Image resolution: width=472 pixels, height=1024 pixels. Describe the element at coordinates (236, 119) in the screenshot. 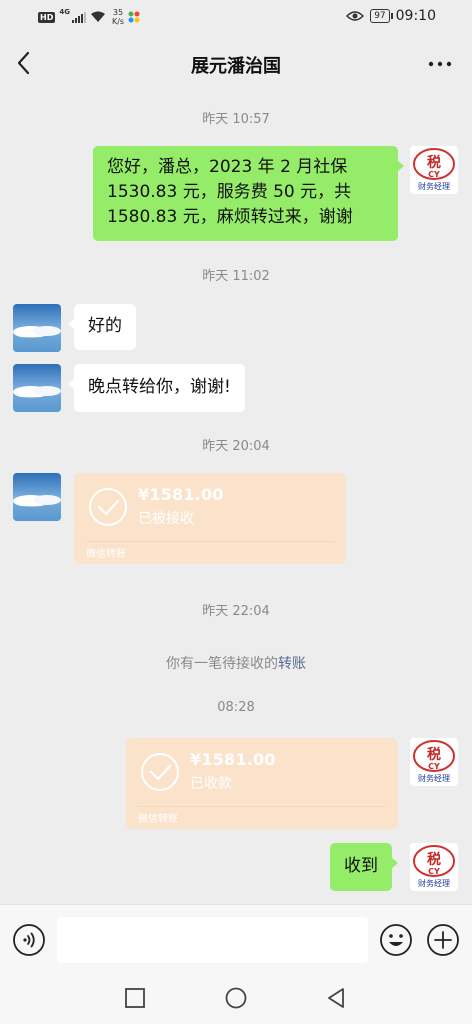

I see `timestamp: 昨天 10:57` at that location.